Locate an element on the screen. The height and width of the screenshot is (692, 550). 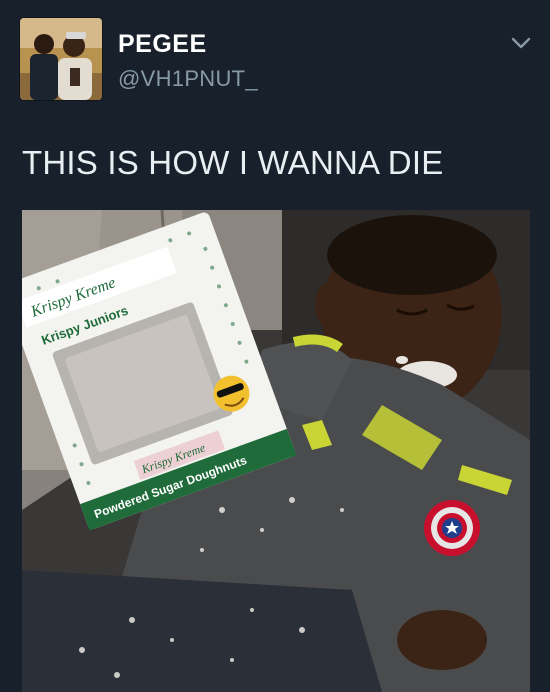
chevron-down-icon is located at coordinates (521, 43).